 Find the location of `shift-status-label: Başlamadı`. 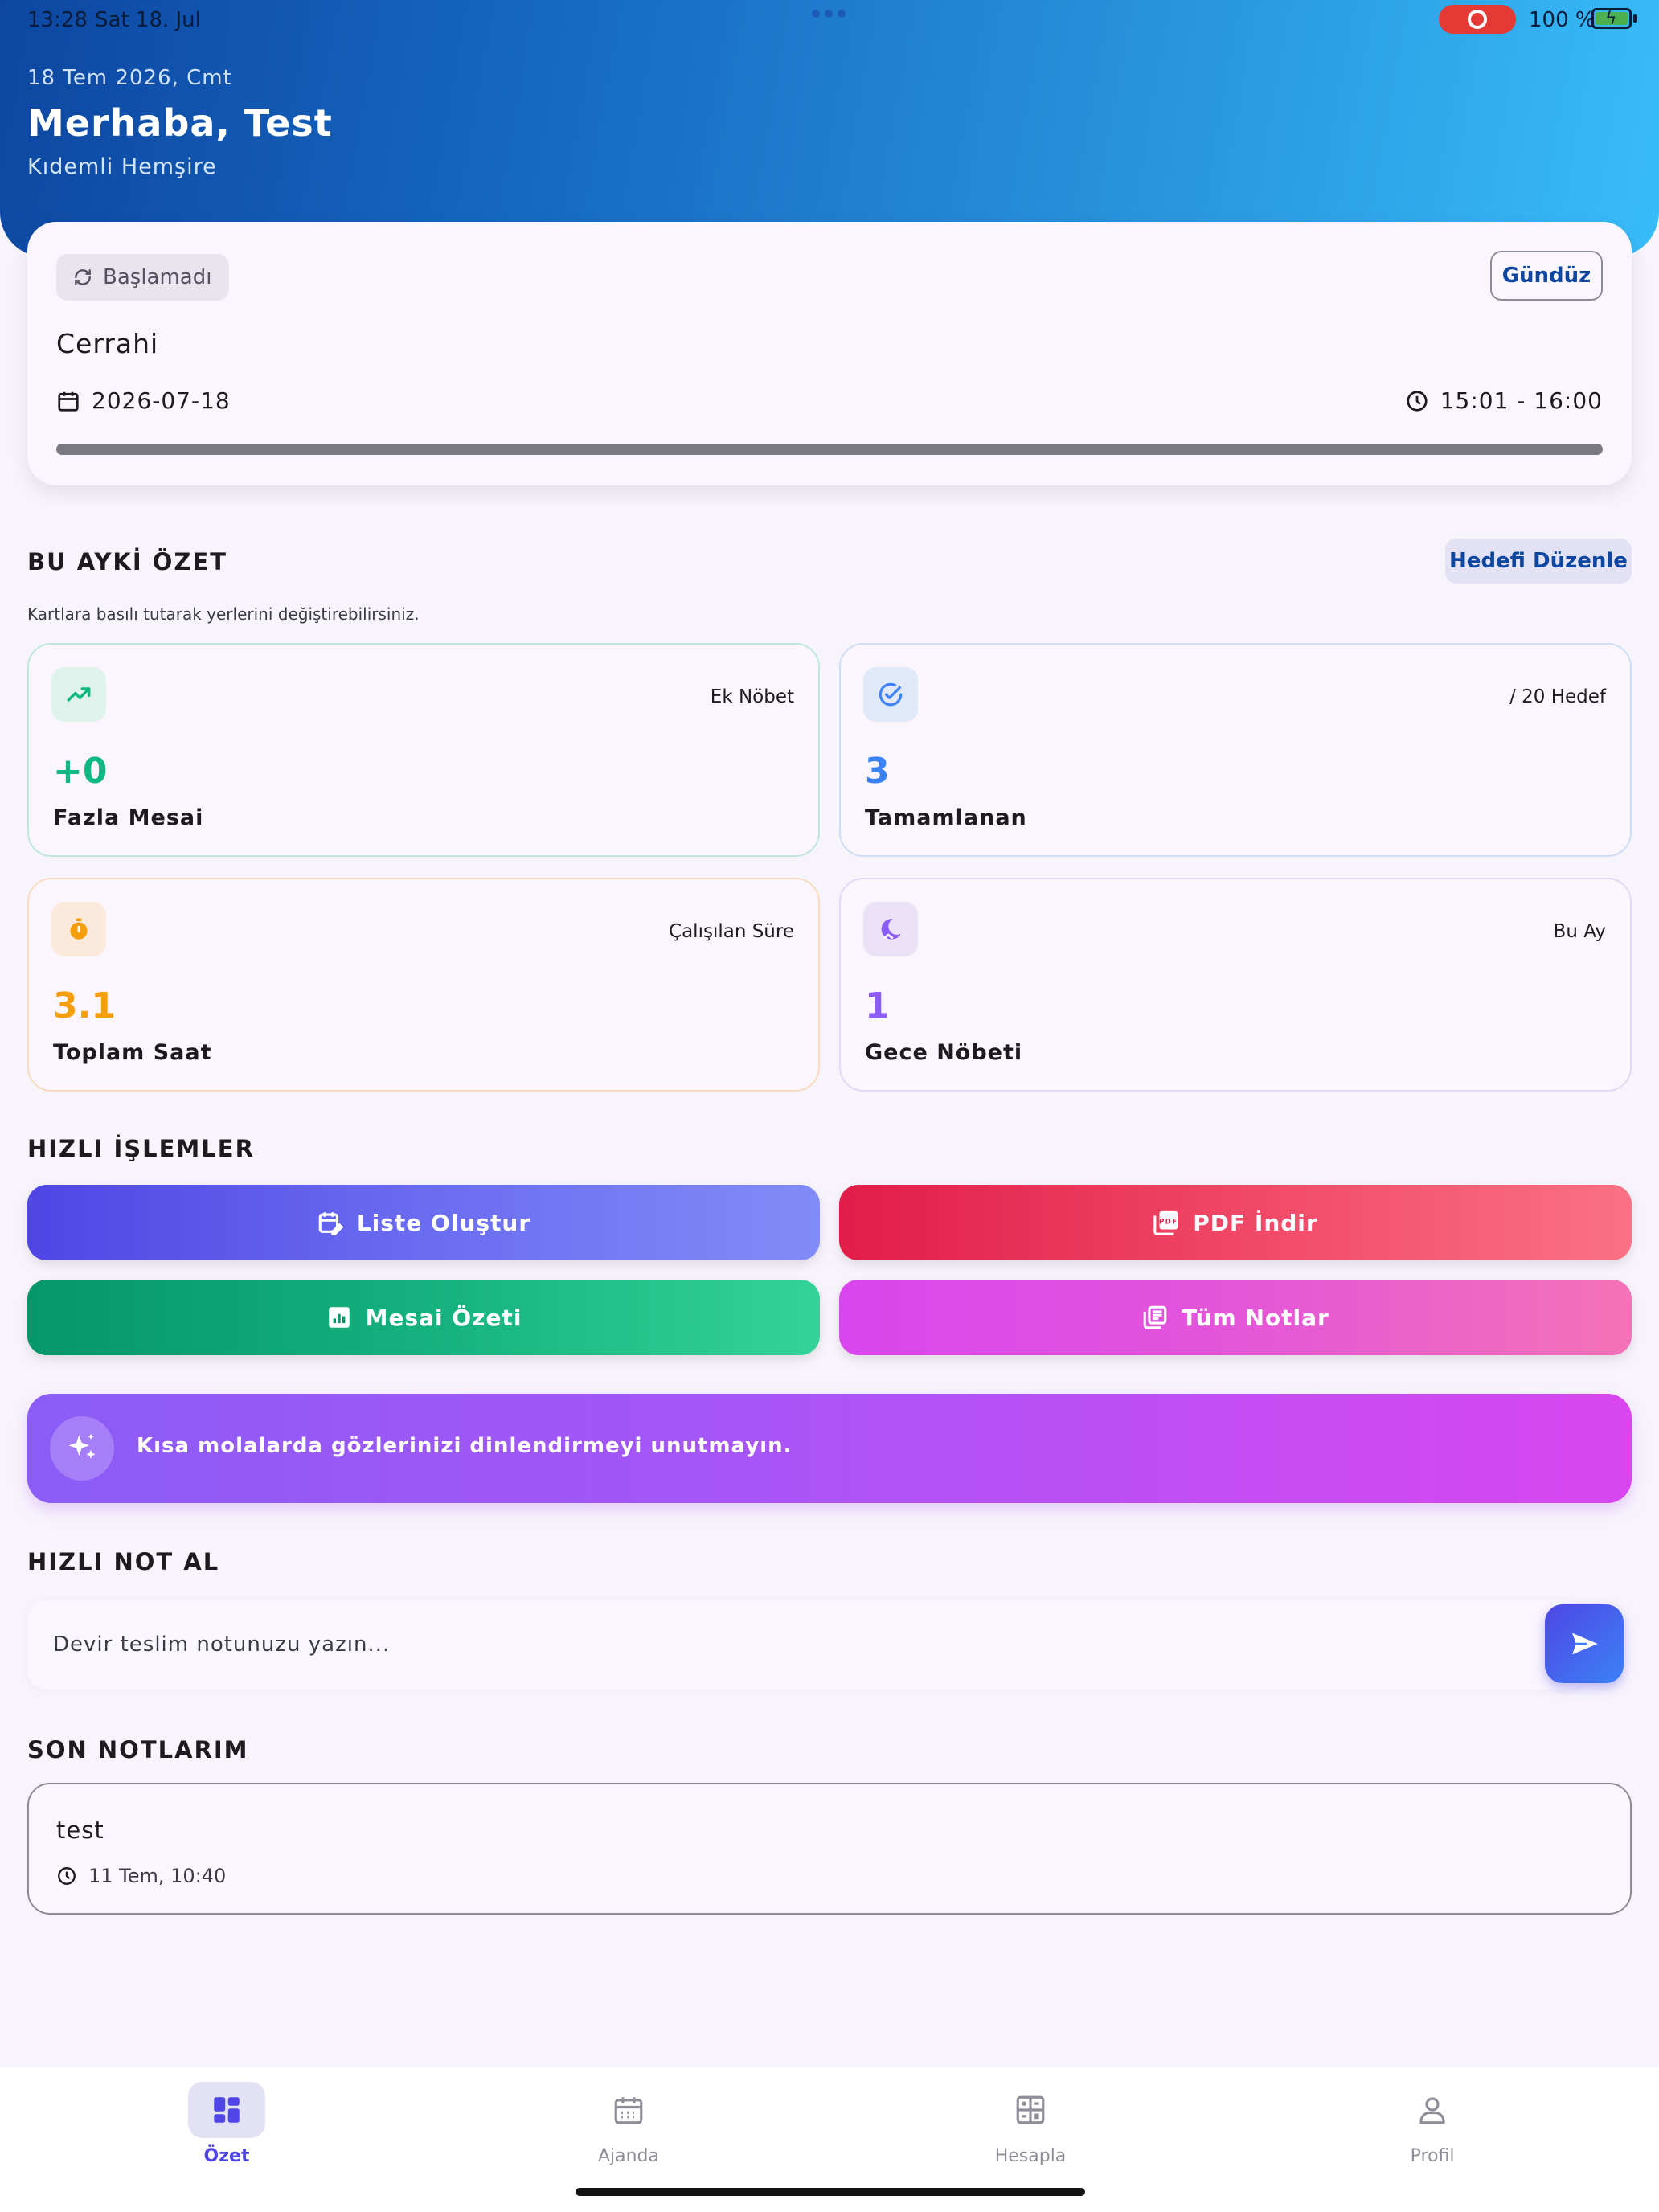

shift-status-label: Başlamadı is located at coordinates (157, 277).